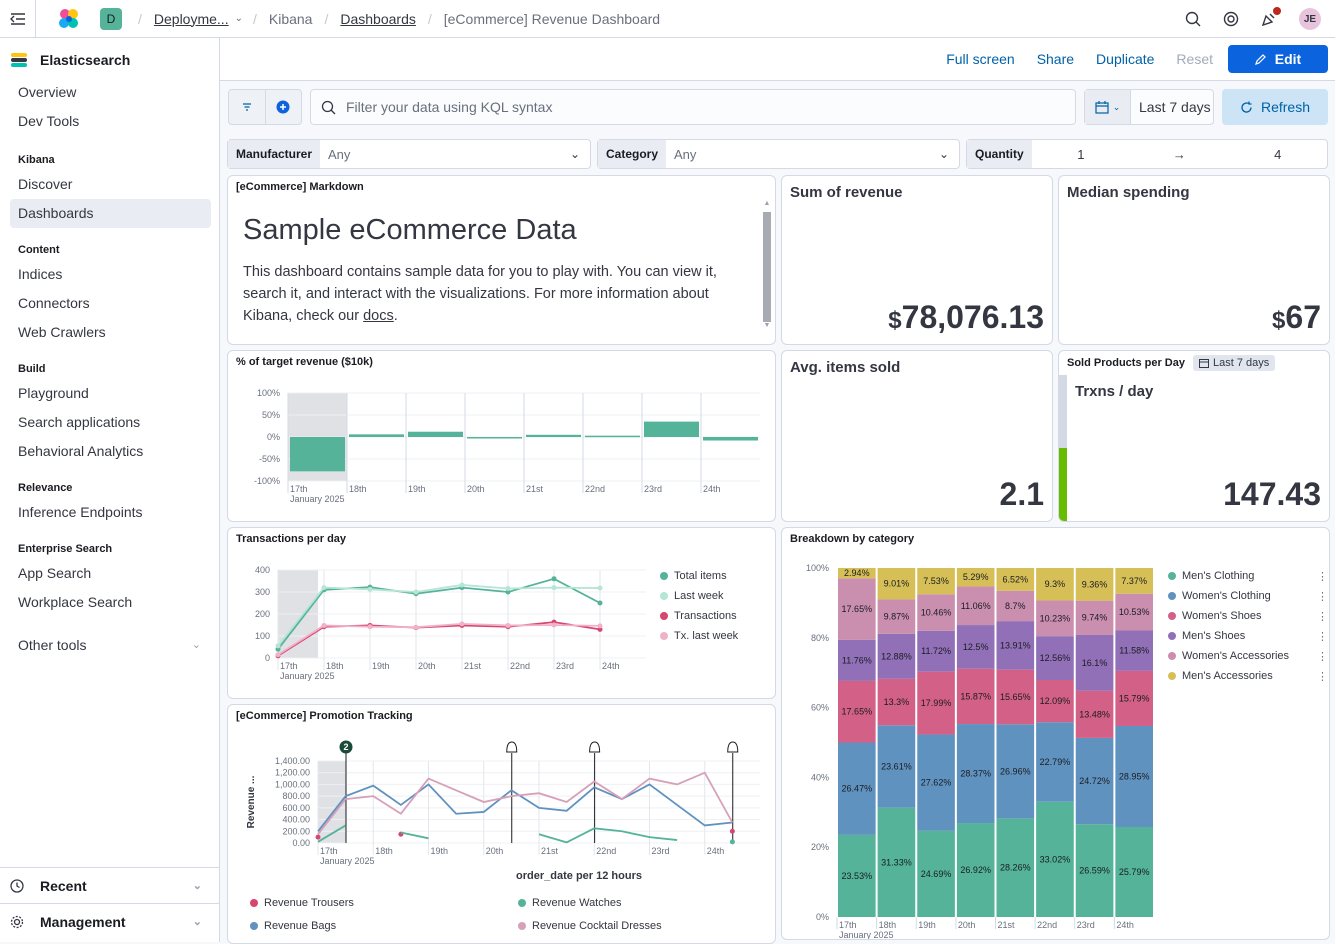  I want to click on data-label: 9.74%, so click(1095, 618).